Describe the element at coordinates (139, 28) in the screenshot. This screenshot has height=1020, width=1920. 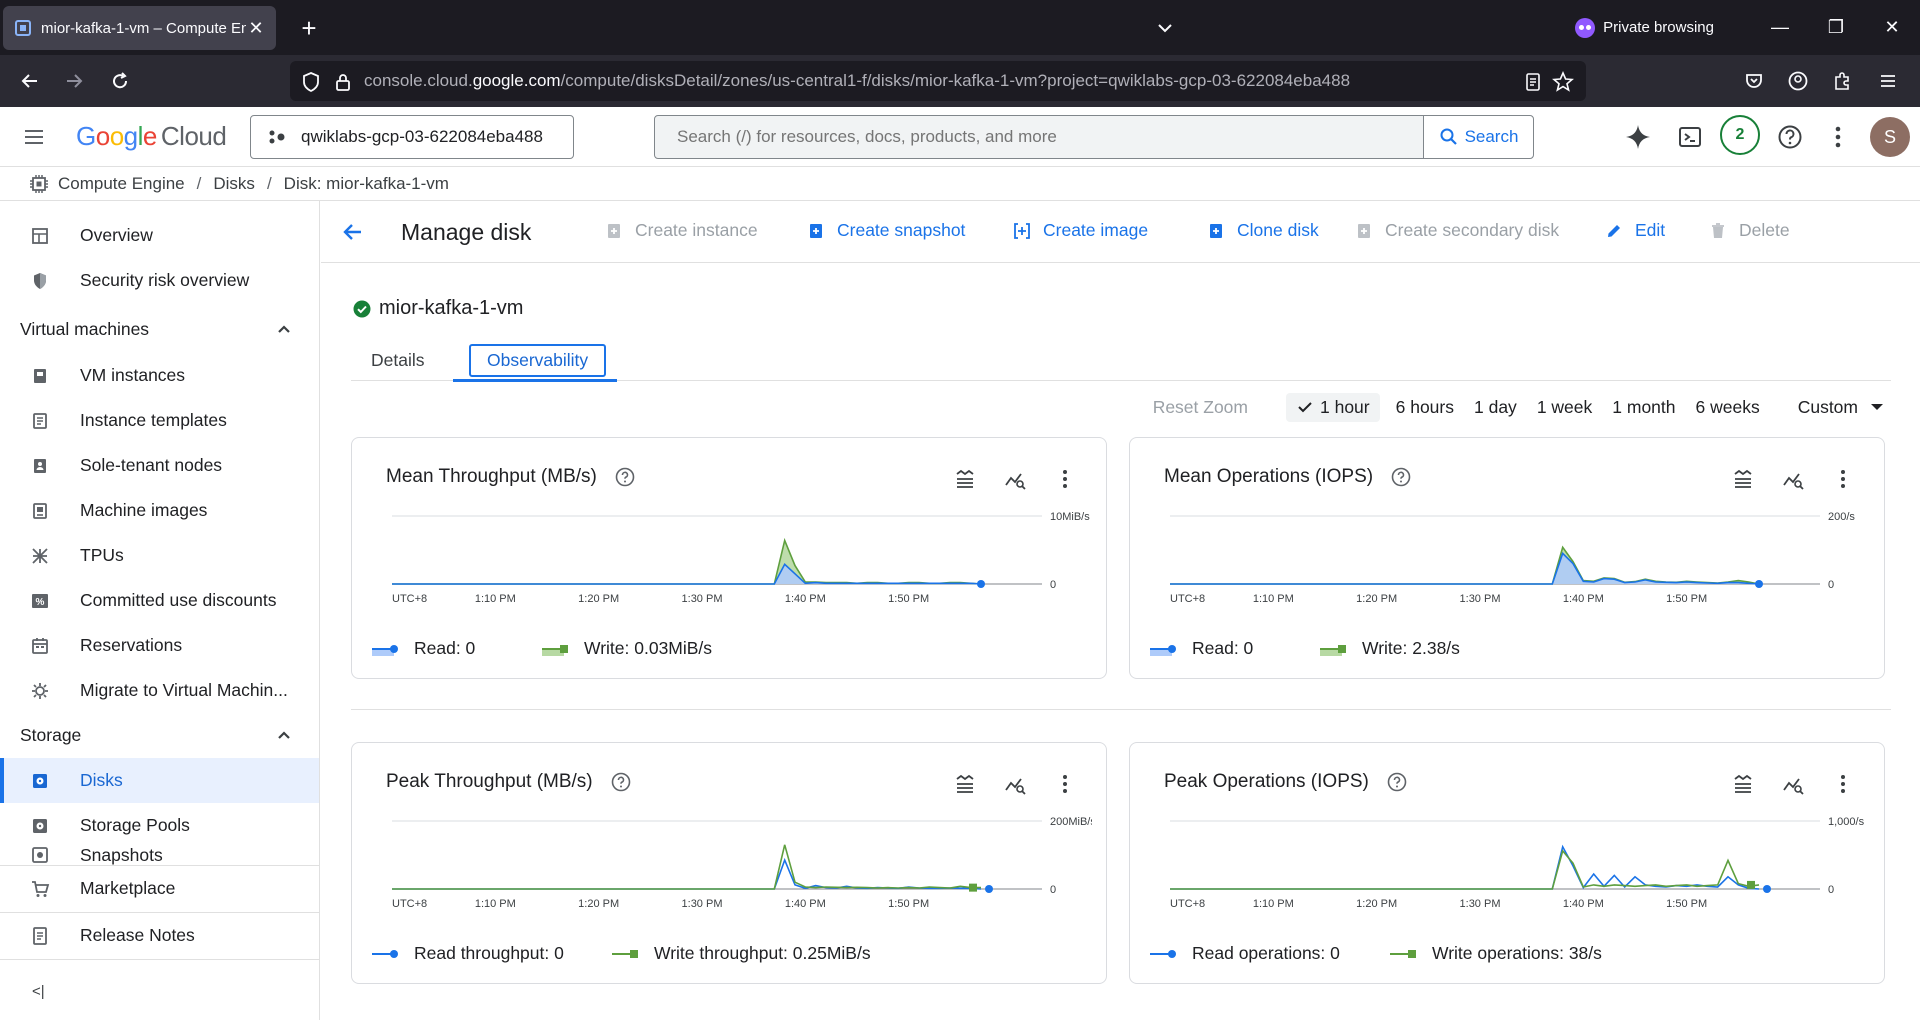
I see `browser-tab: mior-kafka-1-vm – Compute En ✕` at that location.